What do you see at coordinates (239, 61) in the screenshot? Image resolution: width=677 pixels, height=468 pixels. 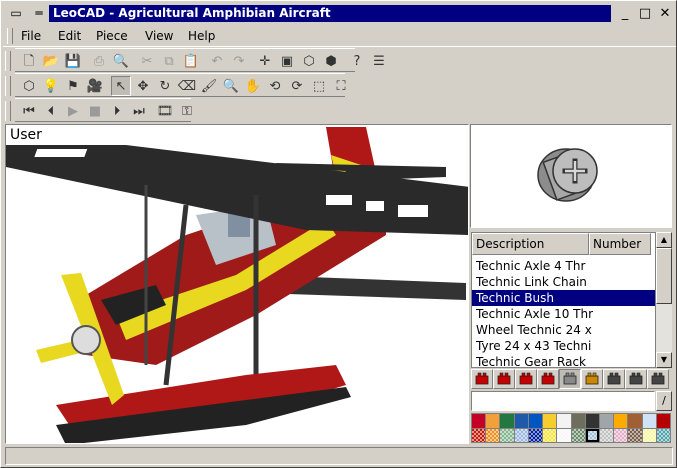 I see `redo-icon: ↷` at bounding box center [239, 61].